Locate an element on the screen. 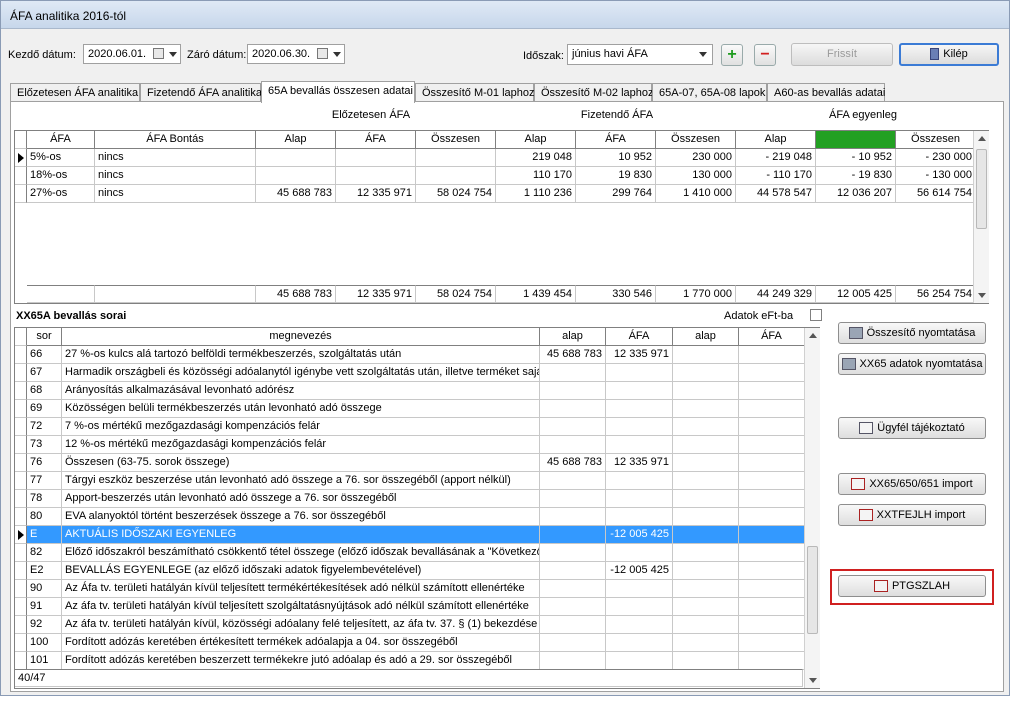 Image resolution: width=1016 pixels, height=702 pixels. scroll-up-icon is located at coordinates (813, 335).